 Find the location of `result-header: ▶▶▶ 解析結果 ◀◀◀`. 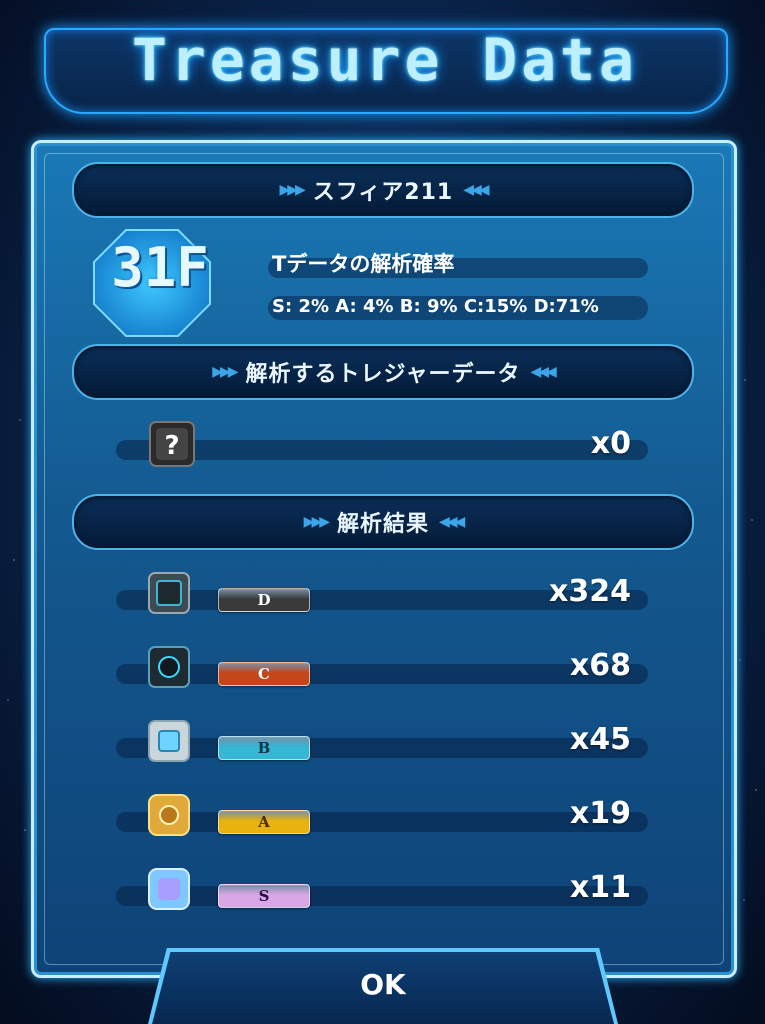

result-header: ▶▶▶ 解析結果 ◀◀◀ is located at coordinates (383, 522).